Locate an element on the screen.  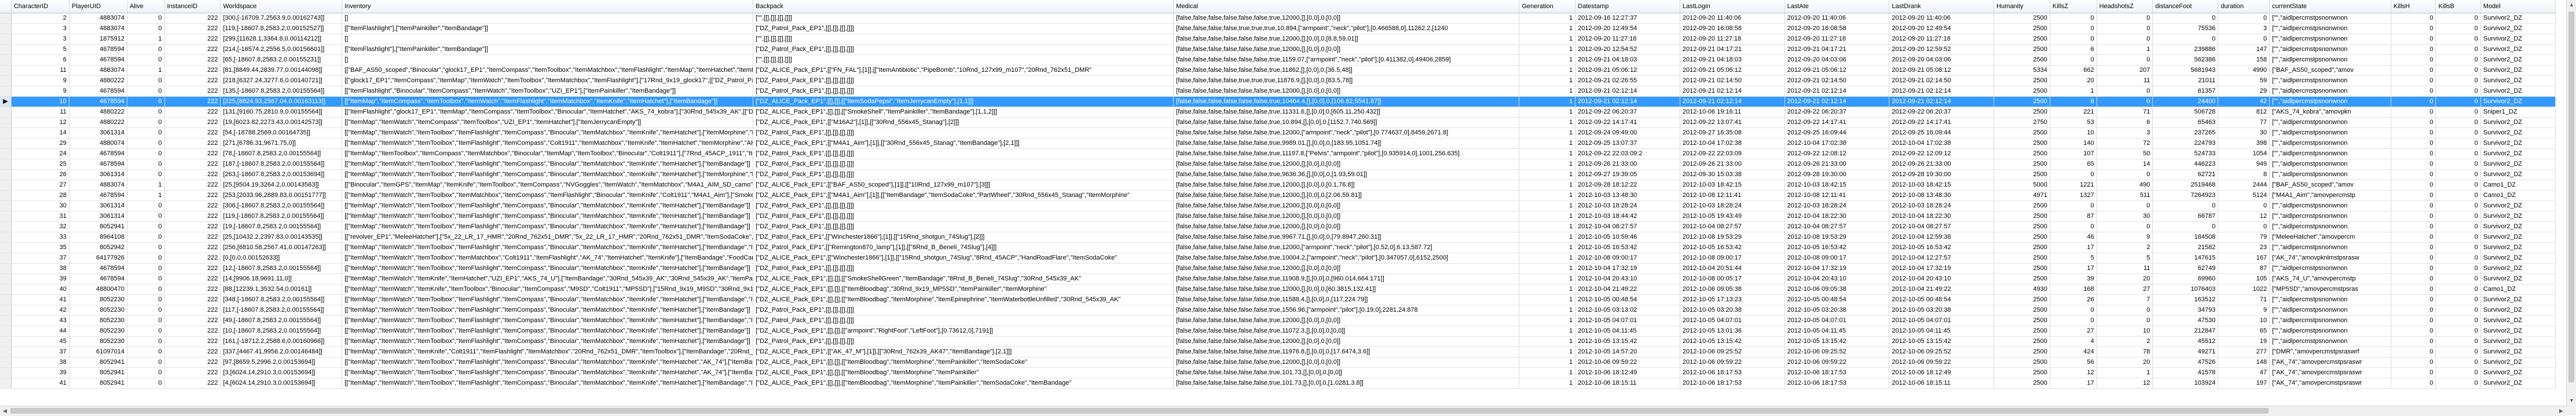
cell-distancefoot: 34793 is located at coordinates (2185, 311).